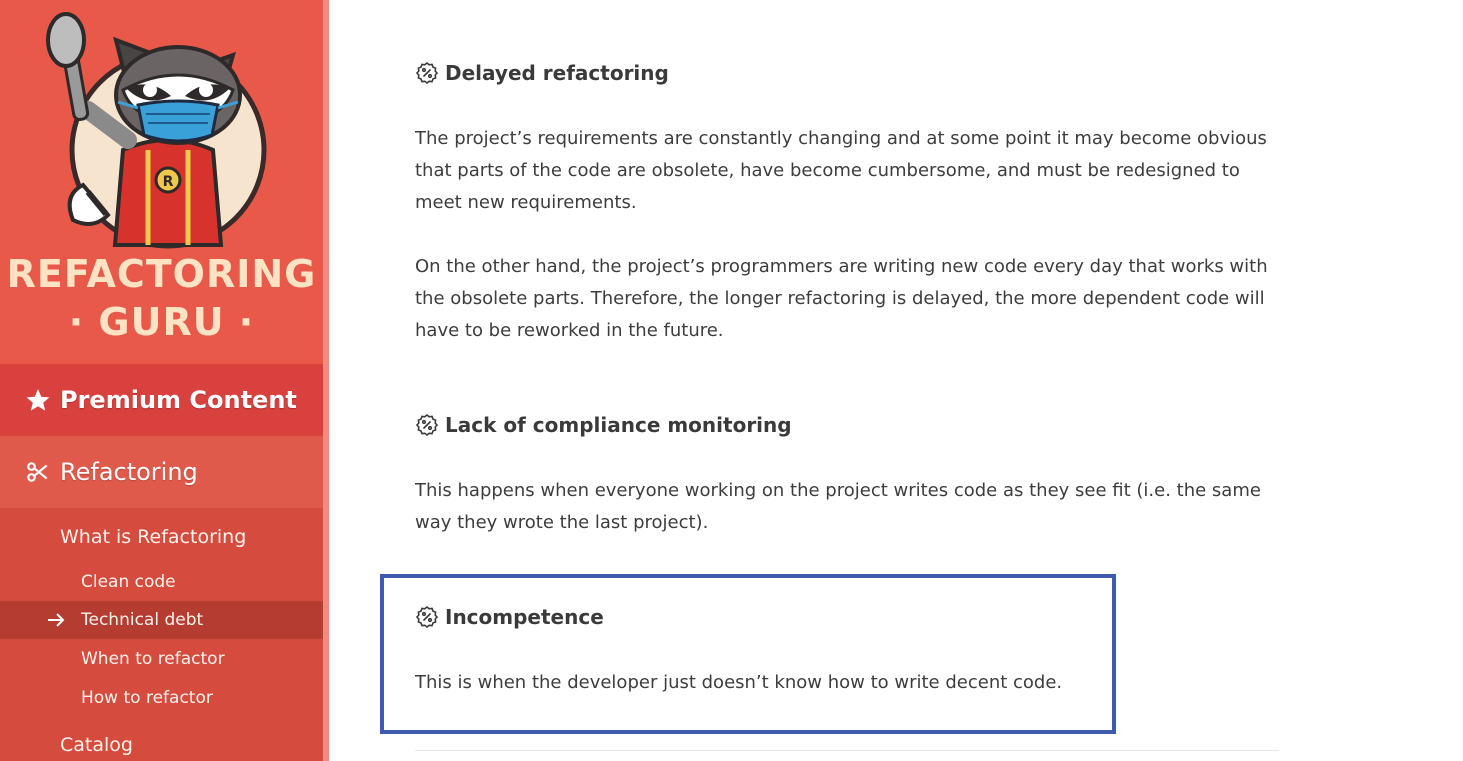  I want to click on scissors-icon, so click(38, 472).